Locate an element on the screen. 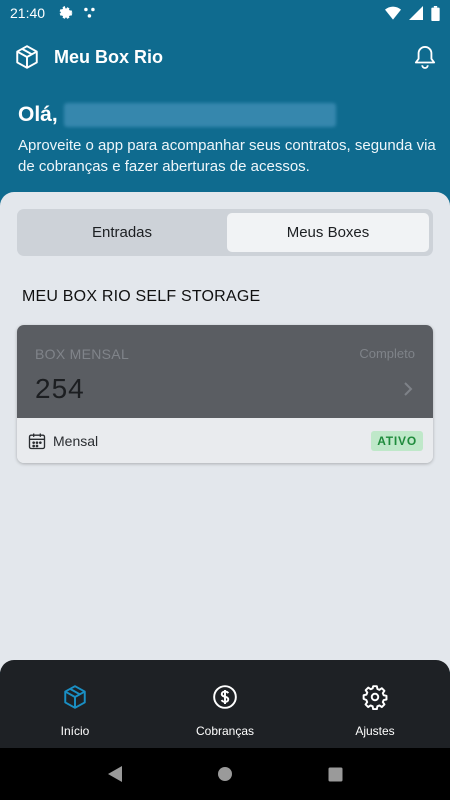 This screenshot has height=800, width=450. tab-meus-boxes: Meus Boxes is located at coordinates (328, 232).